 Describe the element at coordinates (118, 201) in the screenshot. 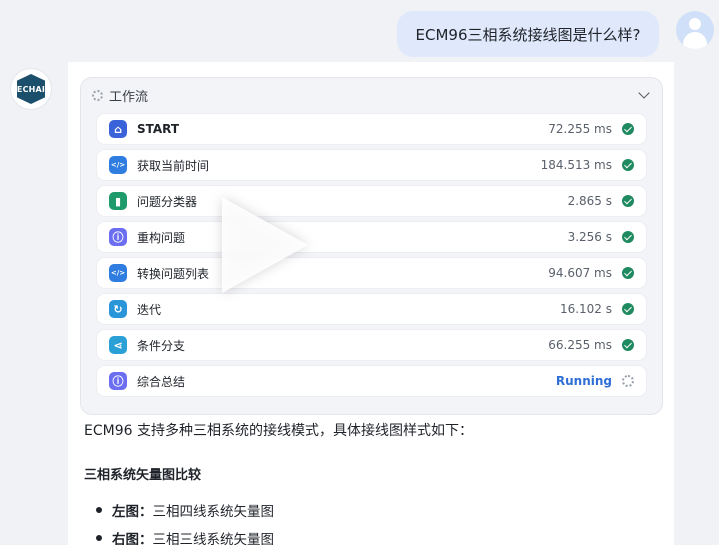

I see `classifier-icon: ▮` at that location.